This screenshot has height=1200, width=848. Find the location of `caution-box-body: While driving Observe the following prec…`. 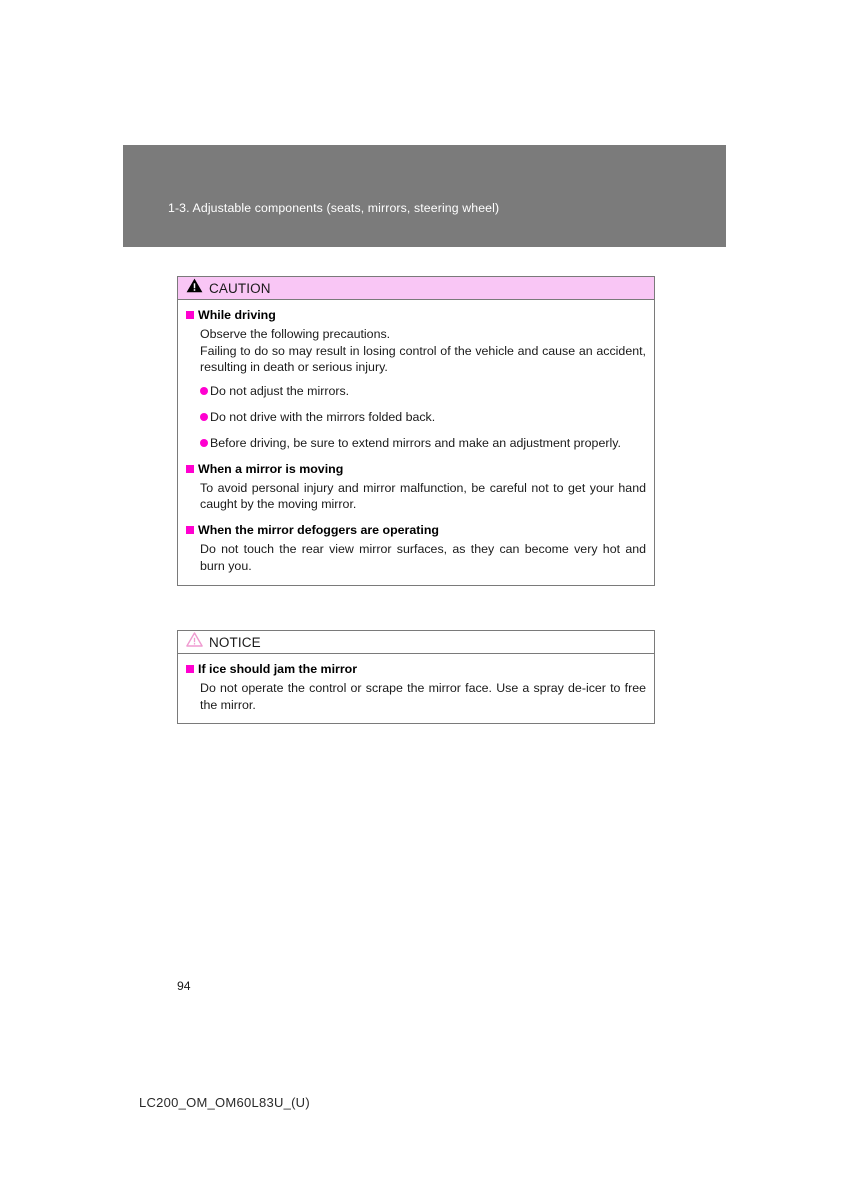

caution-box-body: While driving Observe the following prec… is located at coordinates (416, 442).